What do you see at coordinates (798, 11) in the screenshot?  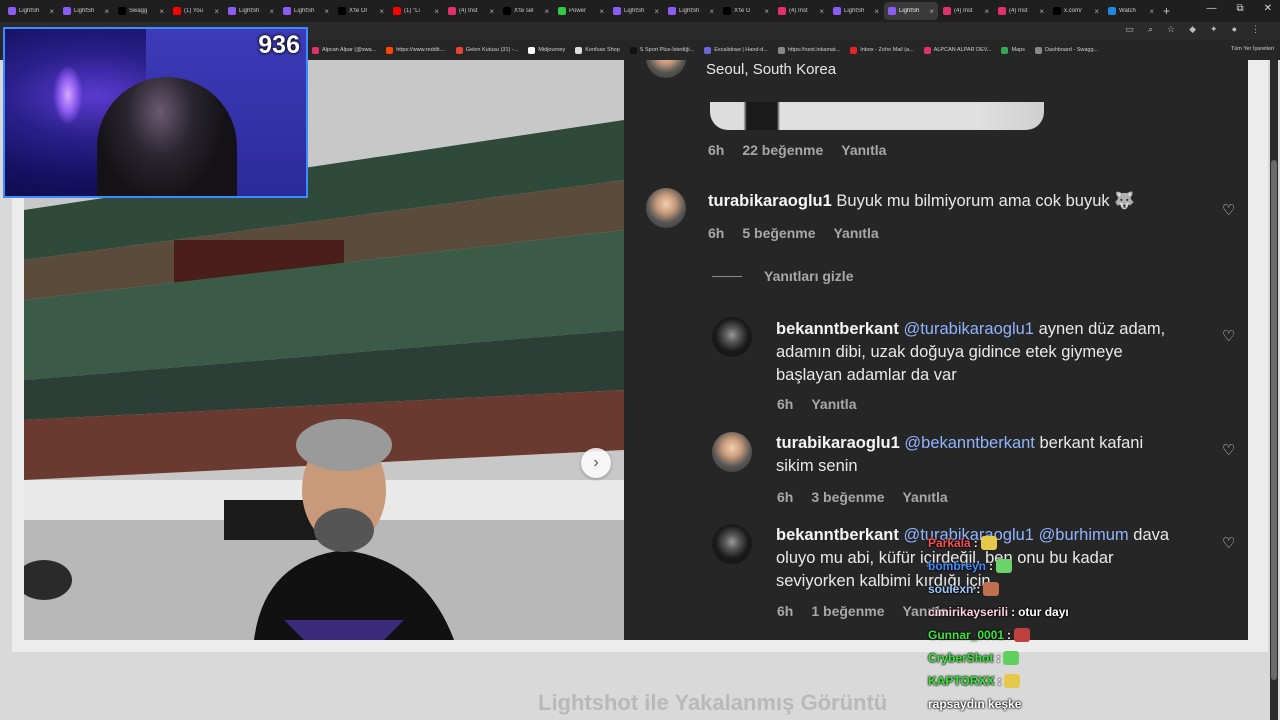 I see `tab-label: (4) Inst` at bounding box center [798, 11].